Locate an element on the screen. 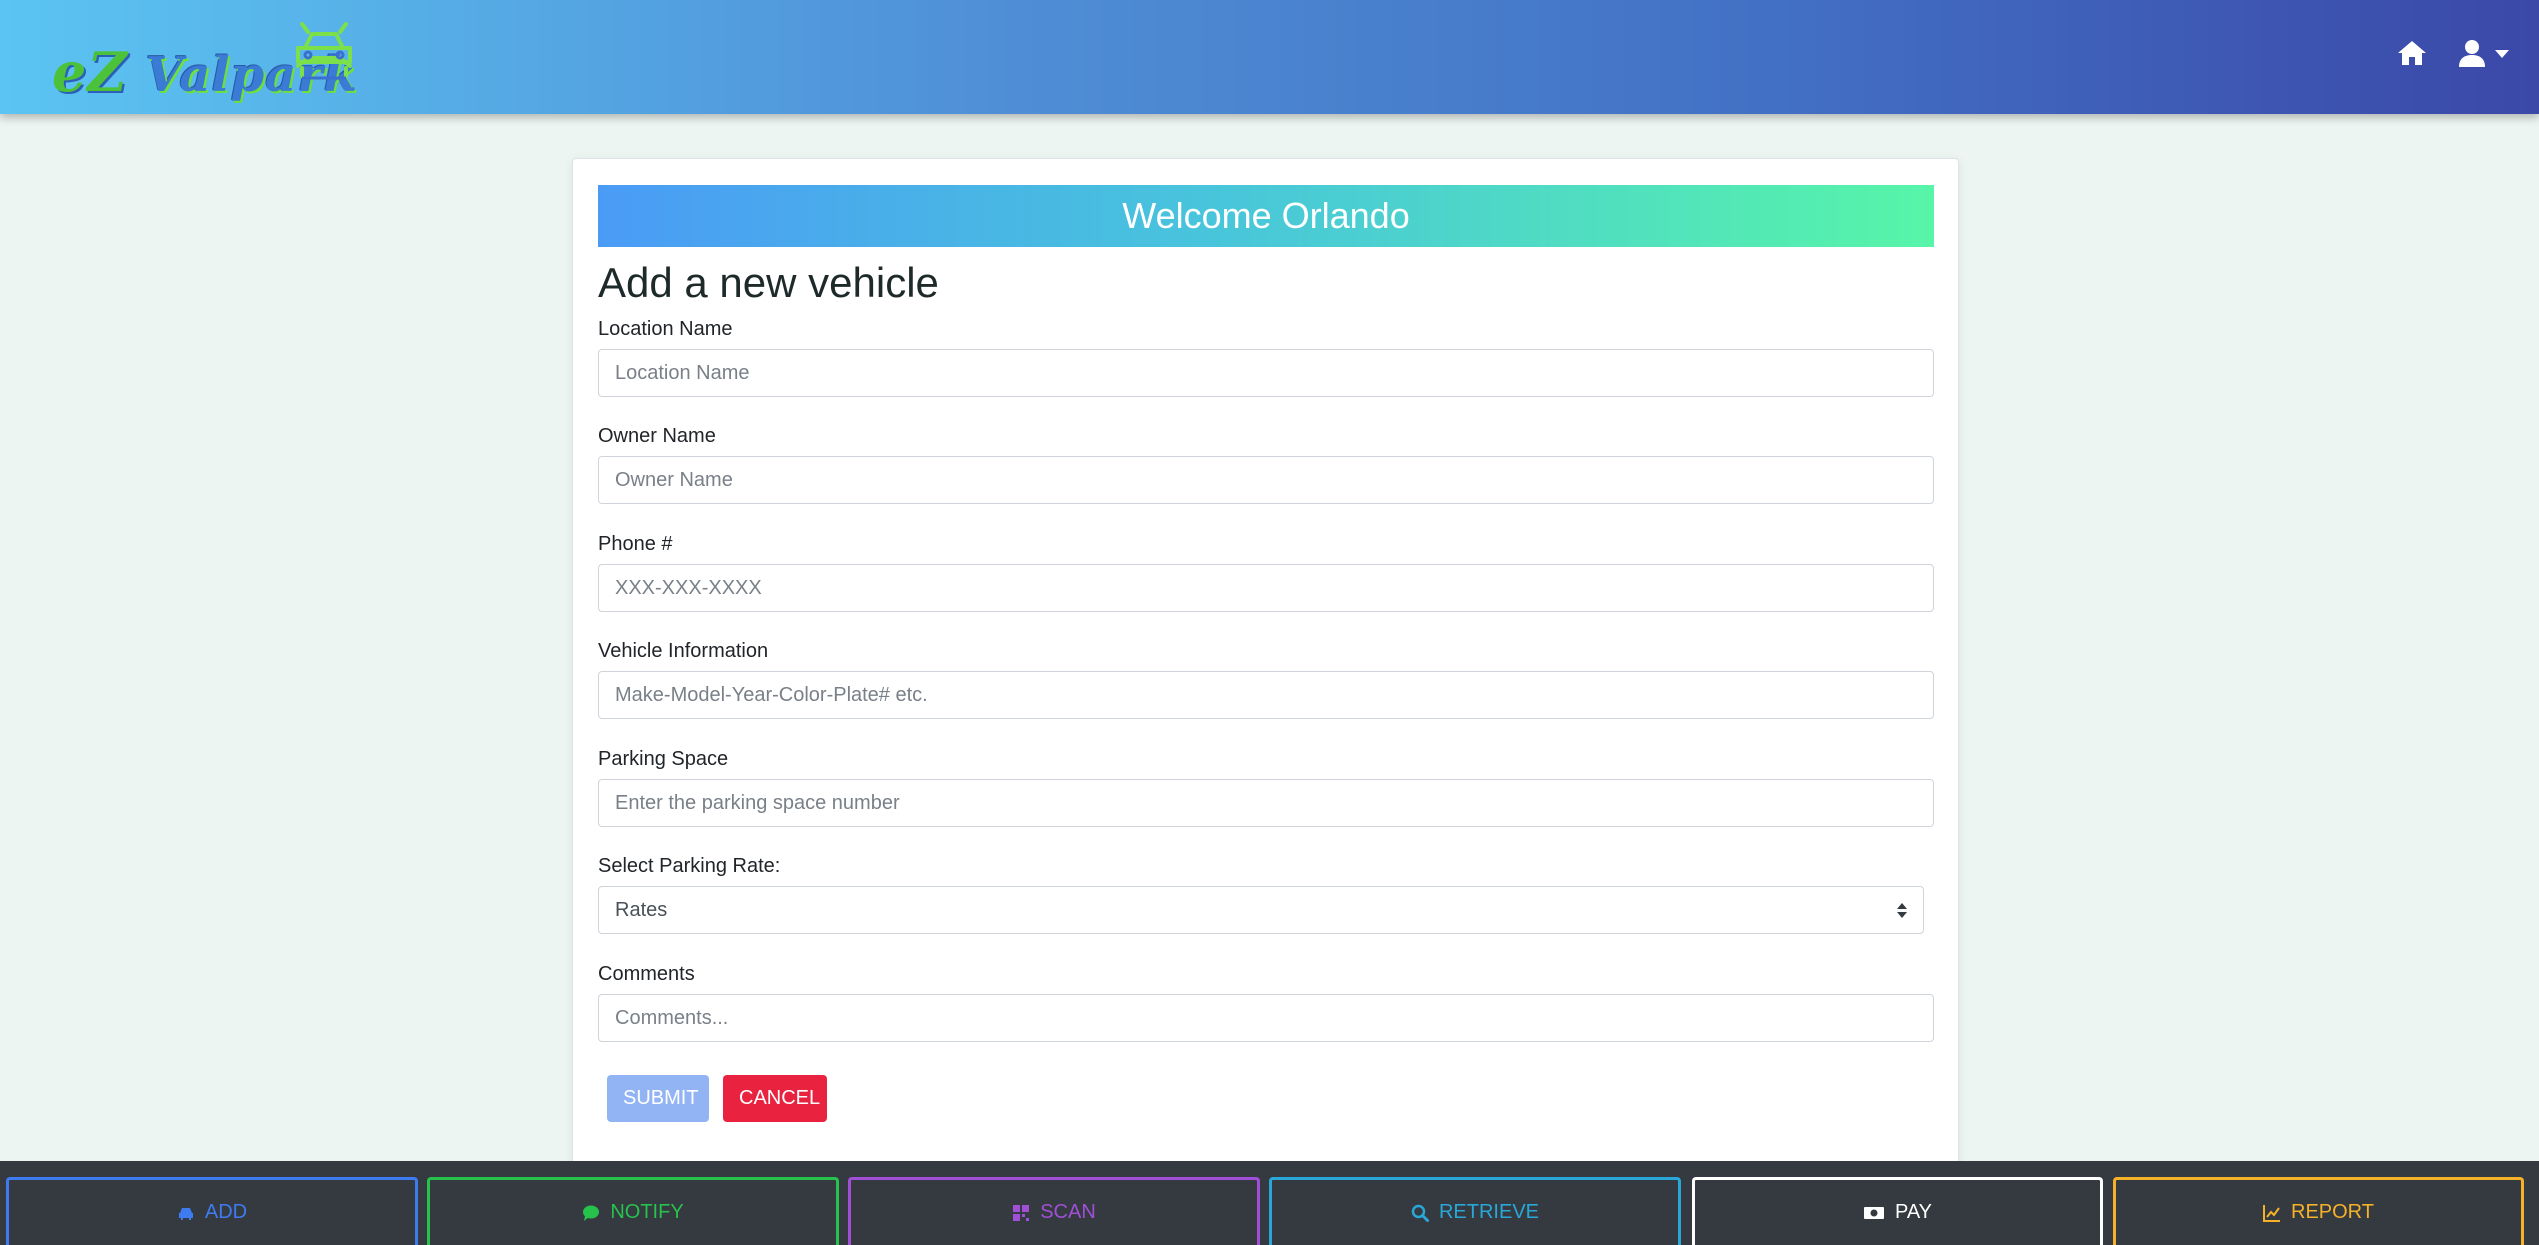  user-icon is located at coordinates (2472, 53).